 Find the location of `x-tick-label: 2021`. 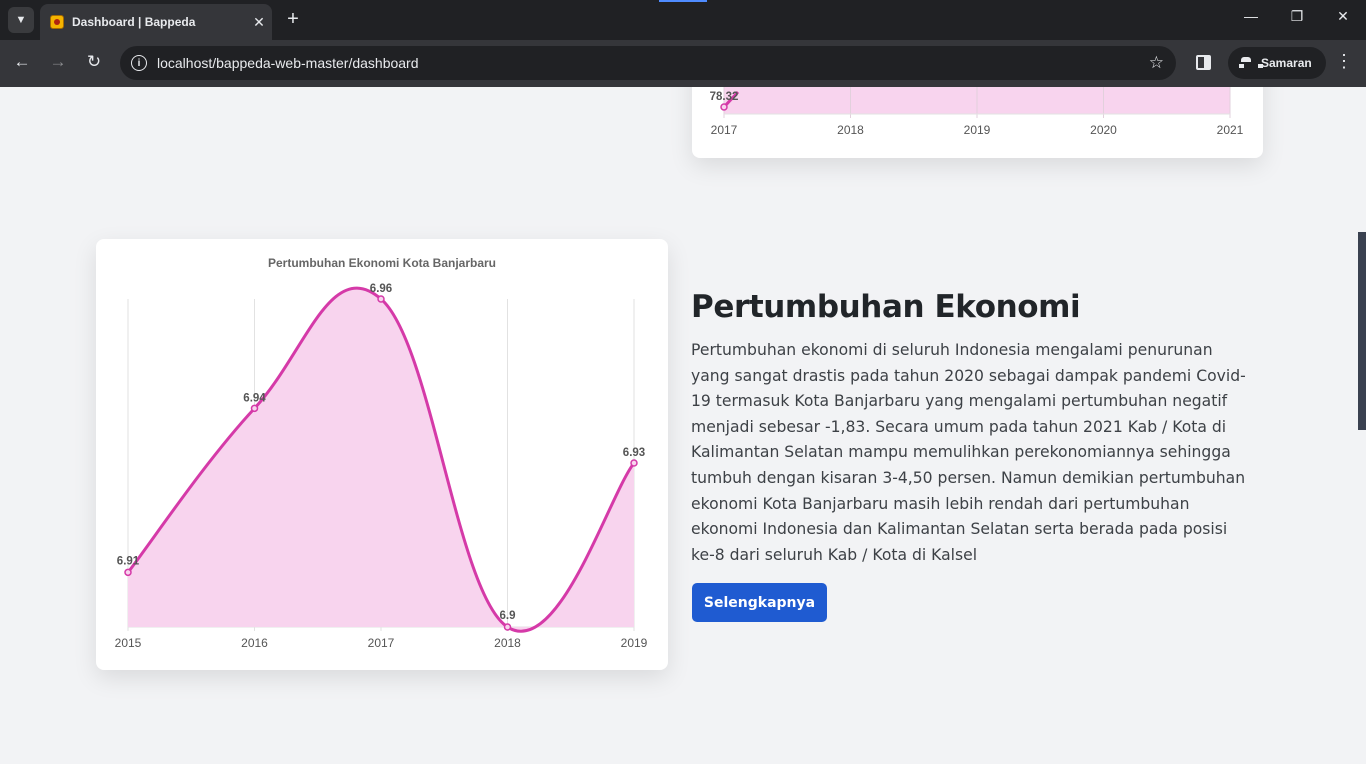

x-tick-label: 2021 is located at coordinates (1230, 130).